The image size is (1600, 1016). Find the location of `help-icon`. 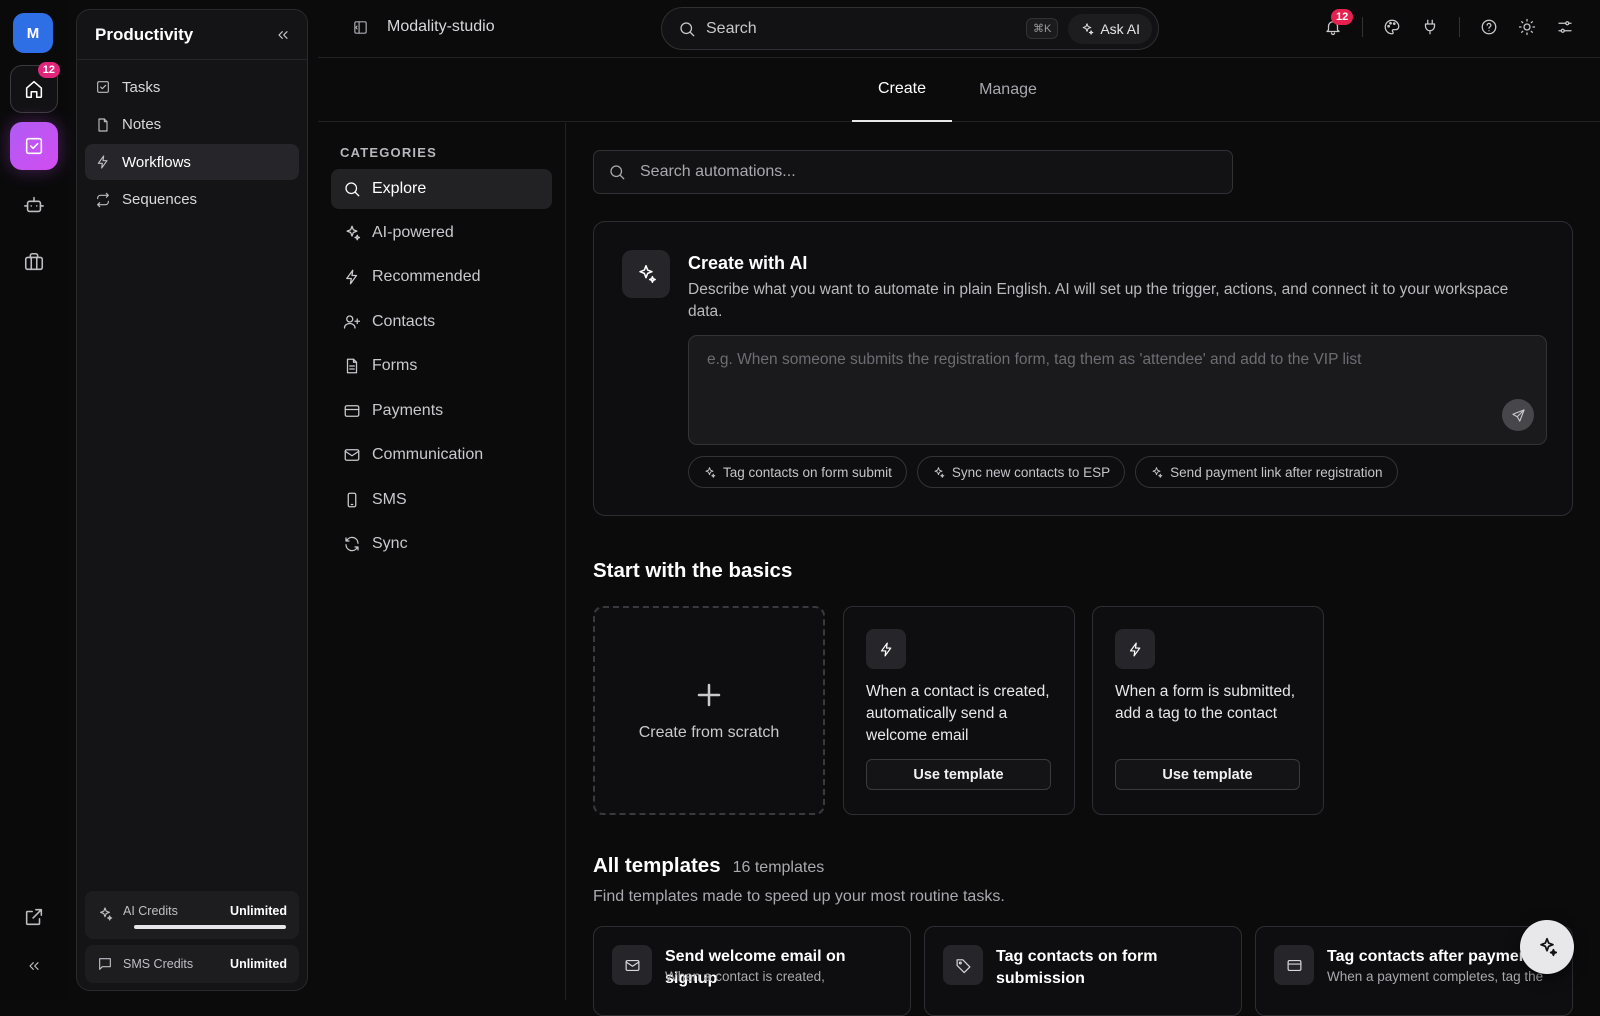

help-icon is located at coordinates (1489, 27).